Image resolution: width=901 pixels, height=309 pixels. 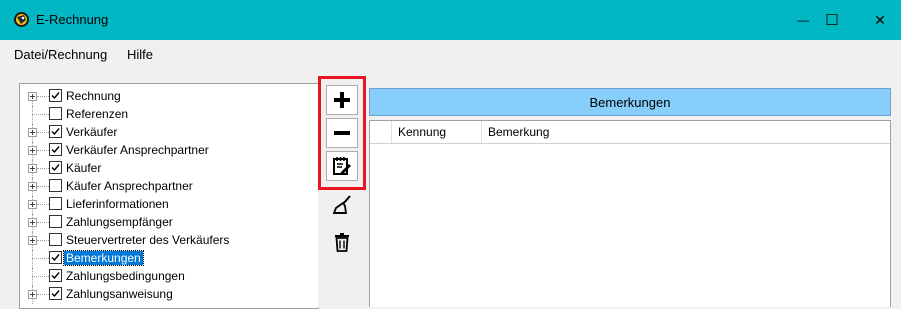 What do you see at coordinates (103, 258) in the screenshot?
I see `tree-item-label: Bemerkungen` at bounding box center [103, 258].